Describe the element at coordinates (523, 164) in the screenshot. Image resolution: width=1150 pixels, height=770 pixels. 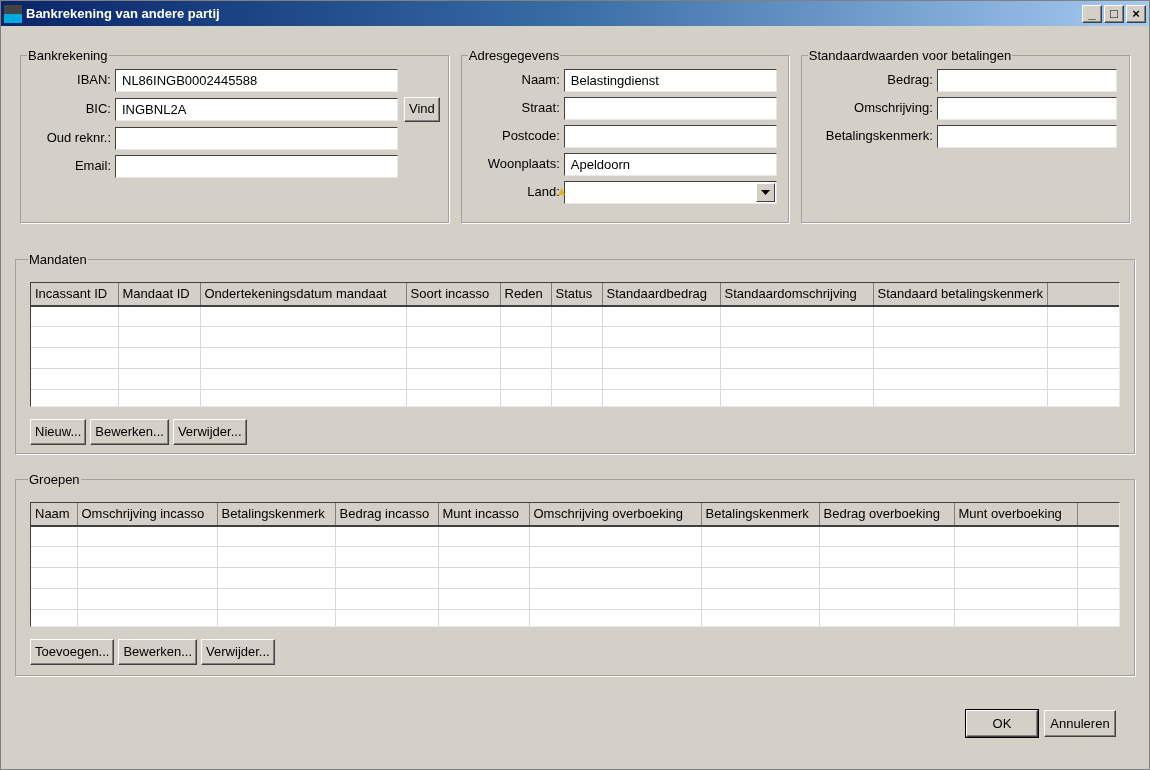
I see `field-label: Woonplaats:` at that location.